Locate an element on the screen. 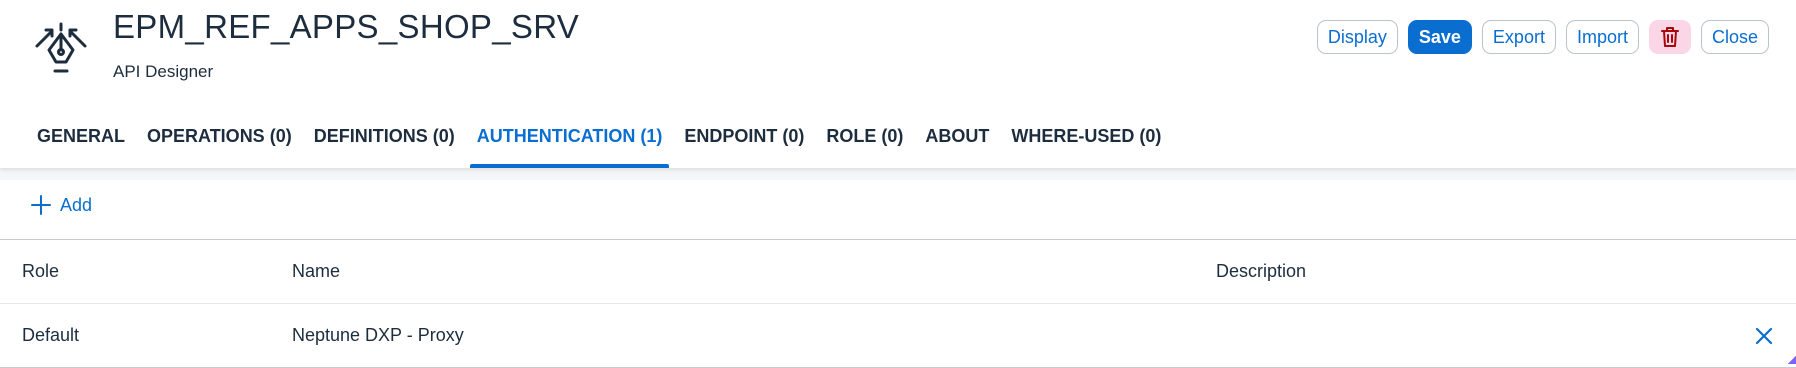 The image size is (1796, 368). tab-where-used: WHERE-USED (0) is located at coordinates (1086, 142).